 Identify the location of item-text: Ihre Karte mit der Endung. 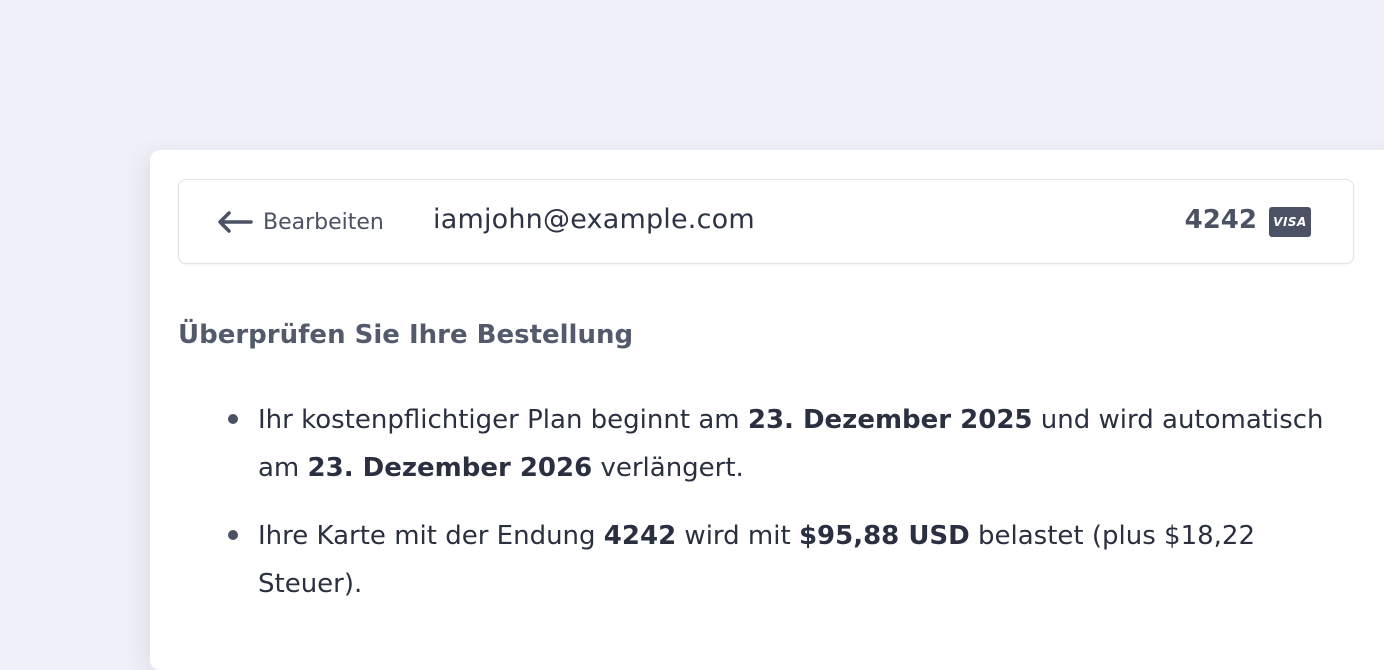
(431, 536).